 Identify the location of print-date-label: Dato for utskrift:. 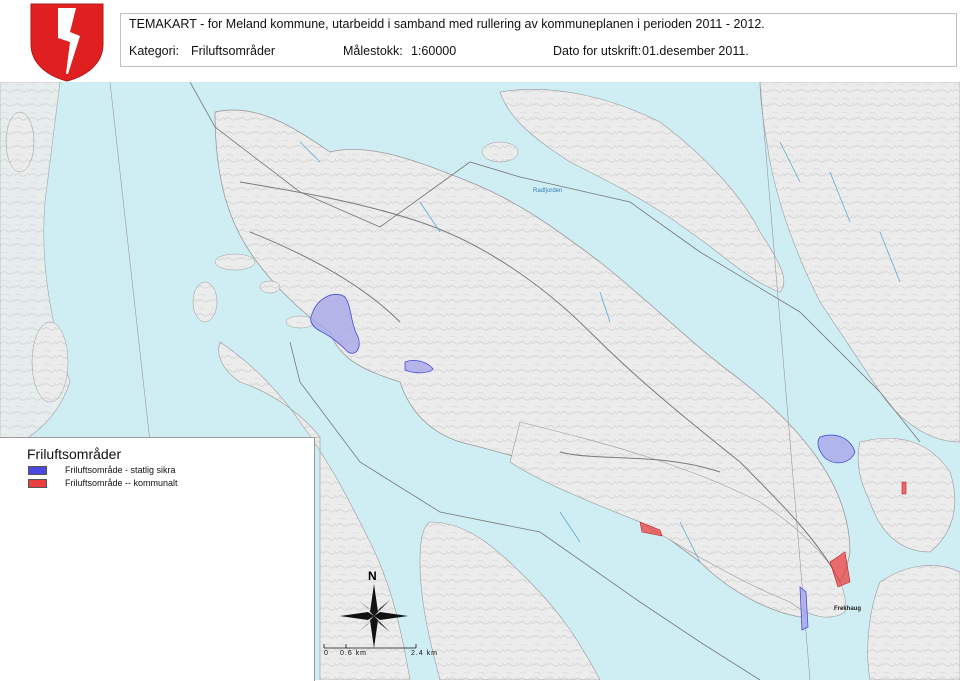
(597, 51).